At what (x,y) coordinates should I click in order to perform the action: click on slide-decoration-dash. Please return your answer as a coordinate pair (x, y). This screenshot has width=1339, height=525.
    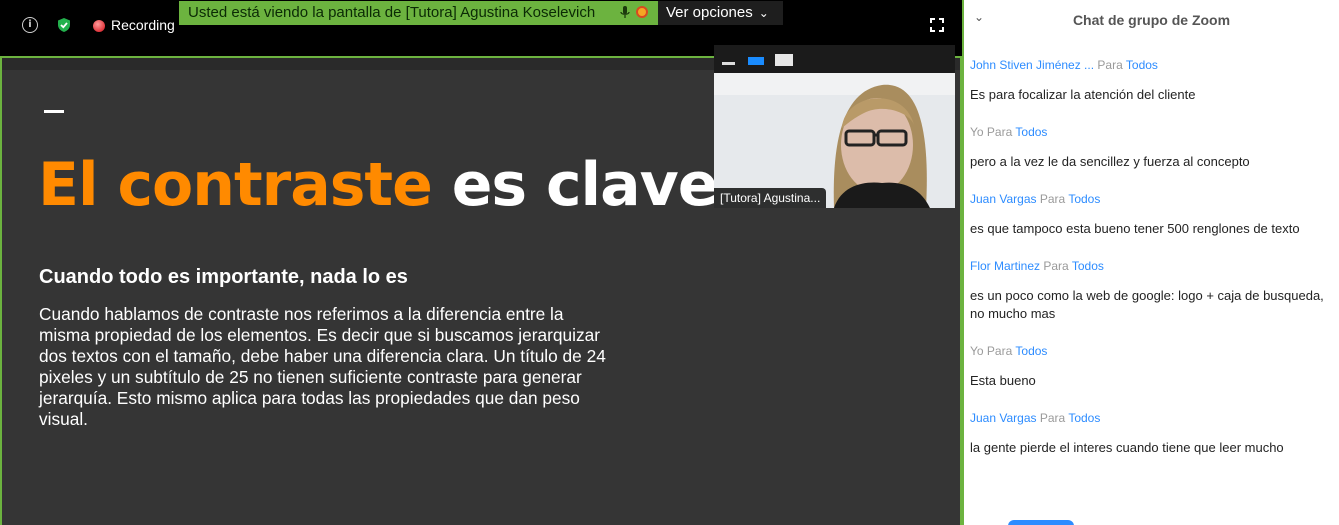
    Looking at the image, I should click on (54, 111).